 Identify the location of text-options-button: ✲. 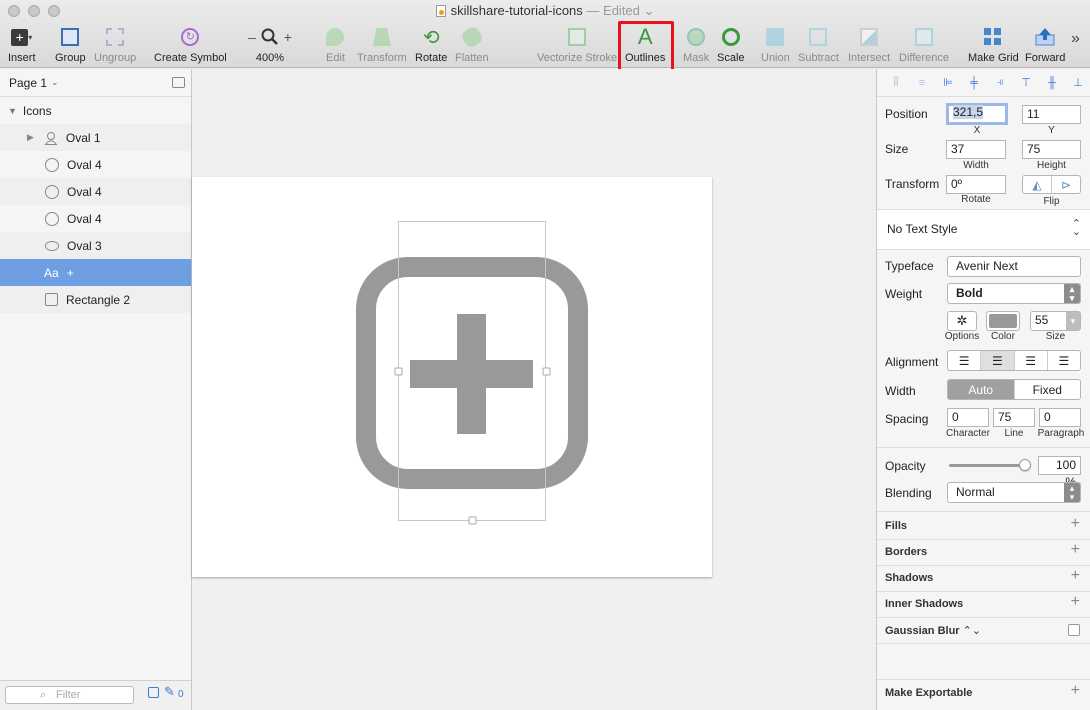
(962, 321).